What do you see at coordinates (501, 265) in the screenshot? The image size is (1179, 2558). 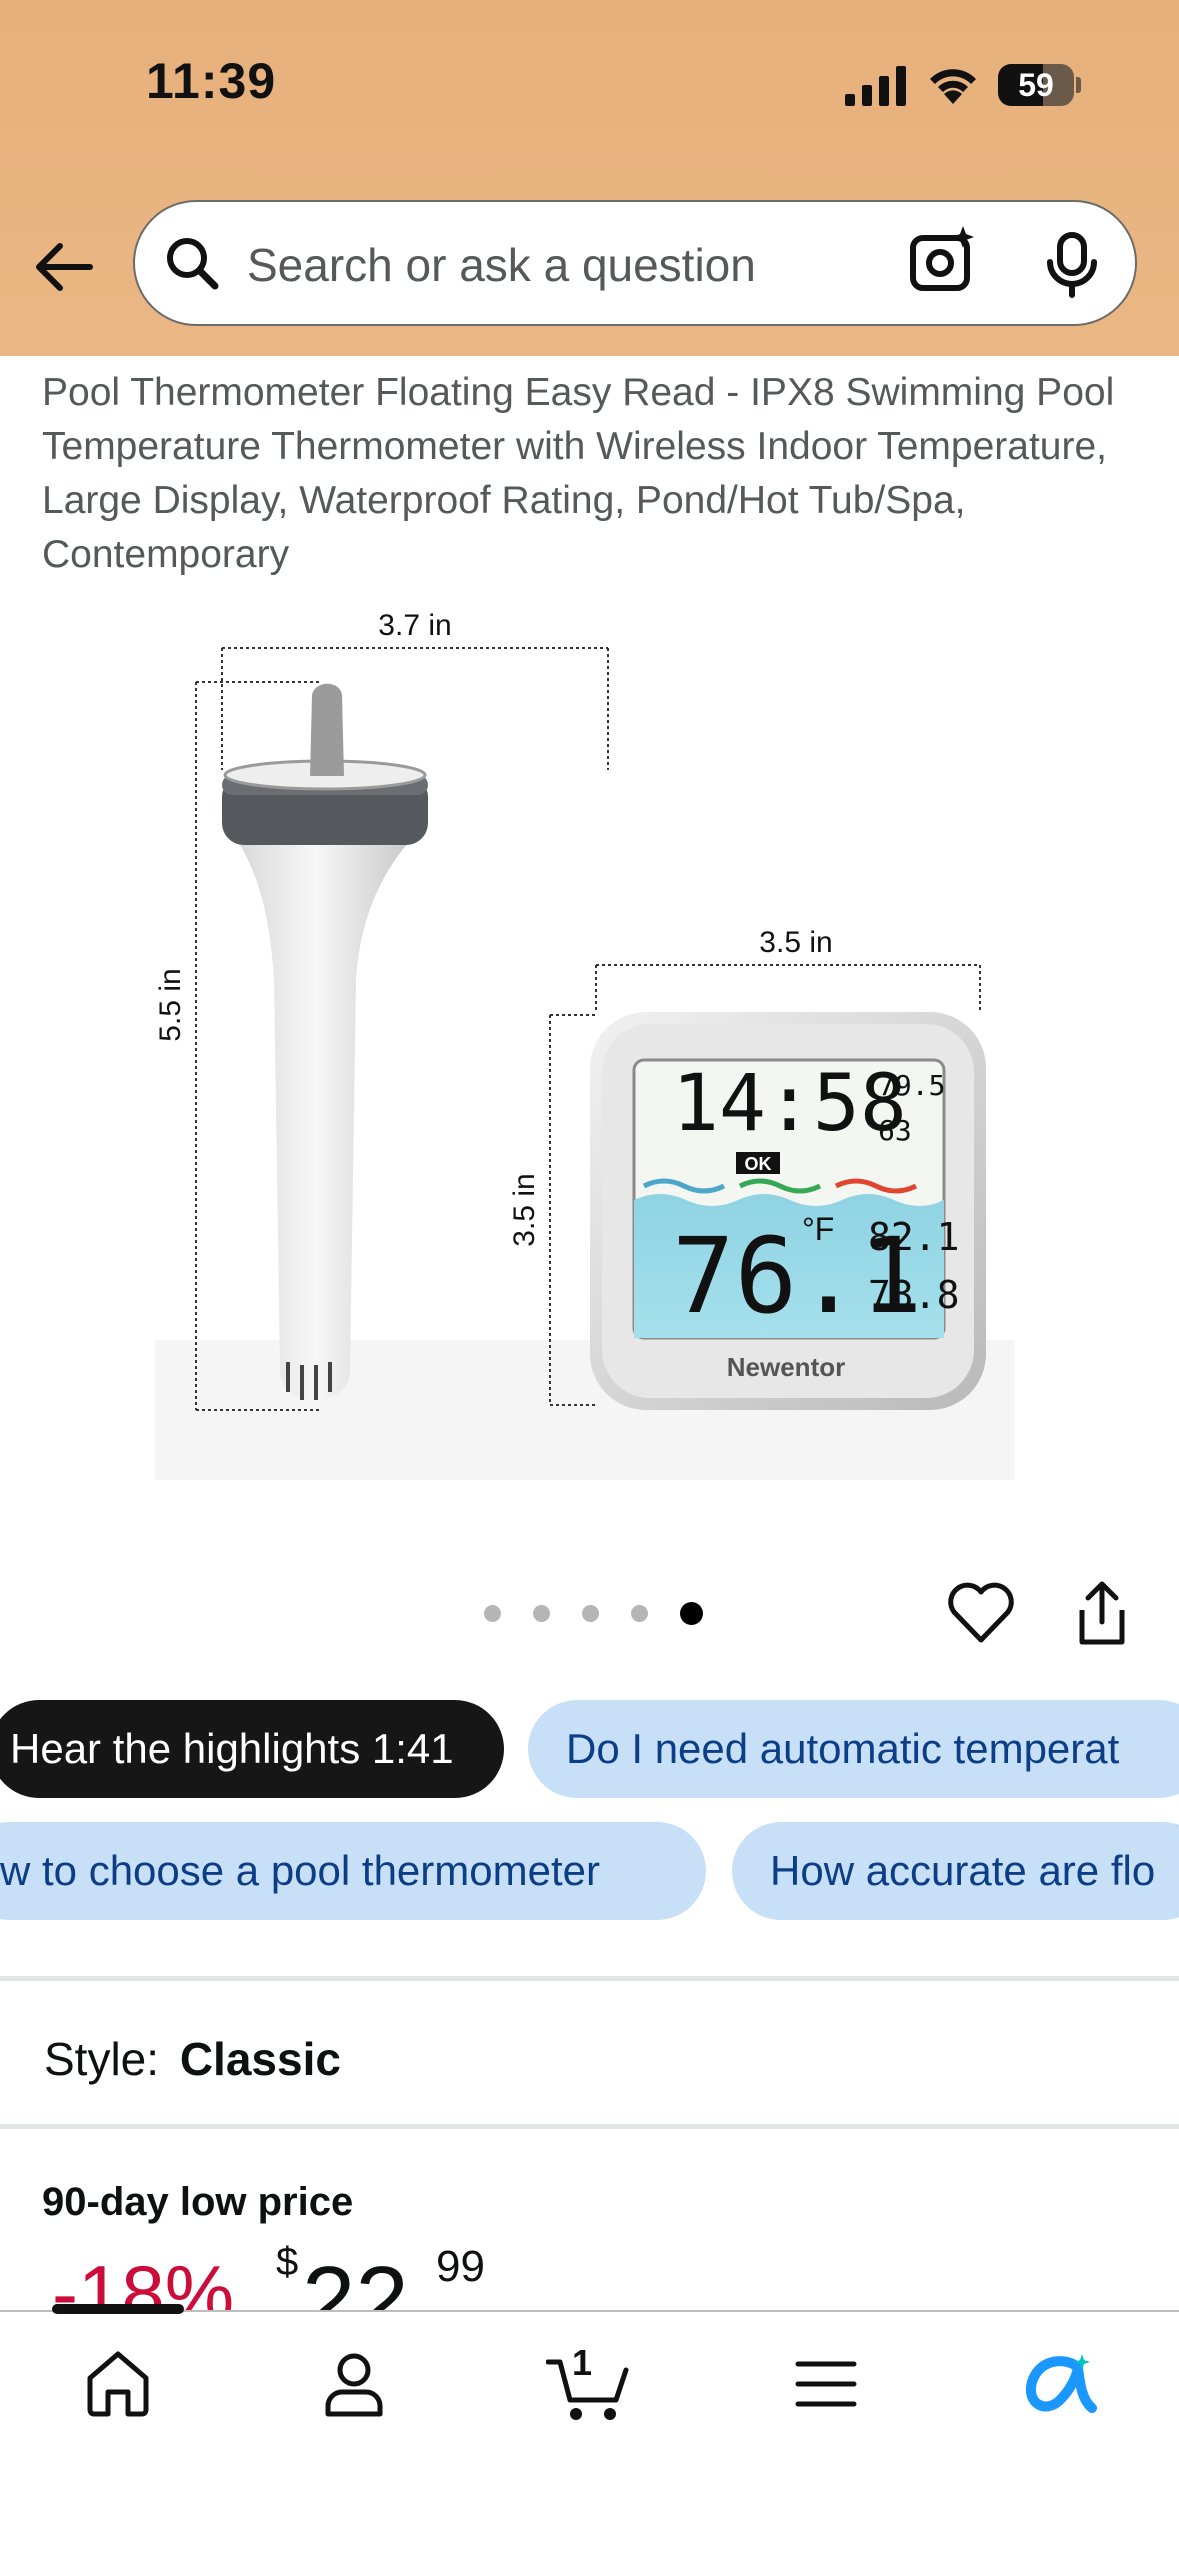 I see `search-input: Search or ask a question` at bounding box center [501, 265].